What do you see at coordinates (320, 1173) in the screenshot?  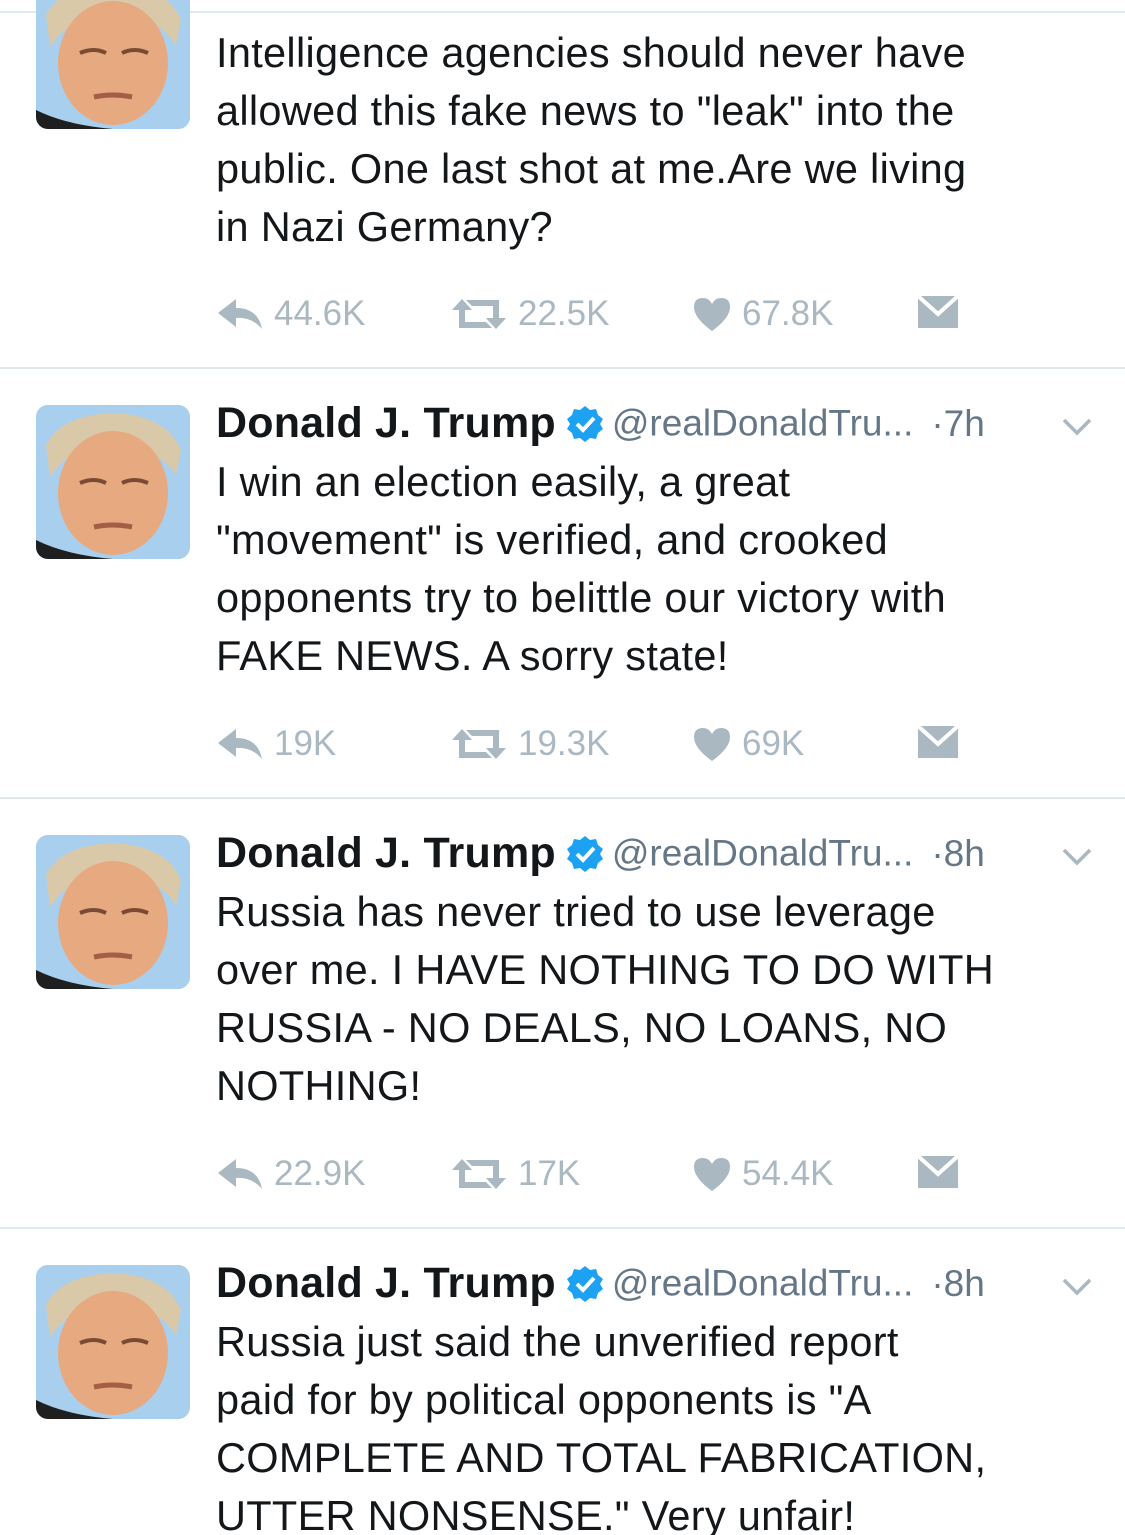 I see `reply-count: 22.9K` at bounding box center [320, 1173].